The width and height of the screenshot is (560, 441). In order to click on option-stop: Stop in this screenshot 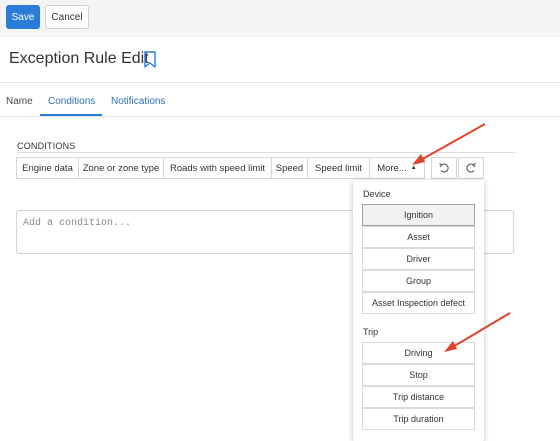, I will do `click(418, 375)`.